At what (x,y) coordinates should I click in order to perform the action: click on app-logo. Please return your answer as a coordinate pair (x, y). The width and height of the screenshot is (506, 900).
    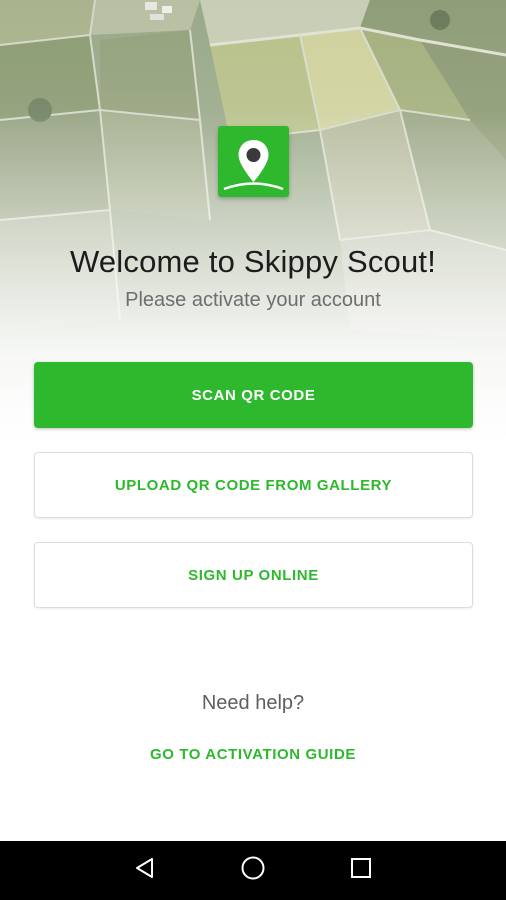
    Looking at the image, I should click on (253, 161).